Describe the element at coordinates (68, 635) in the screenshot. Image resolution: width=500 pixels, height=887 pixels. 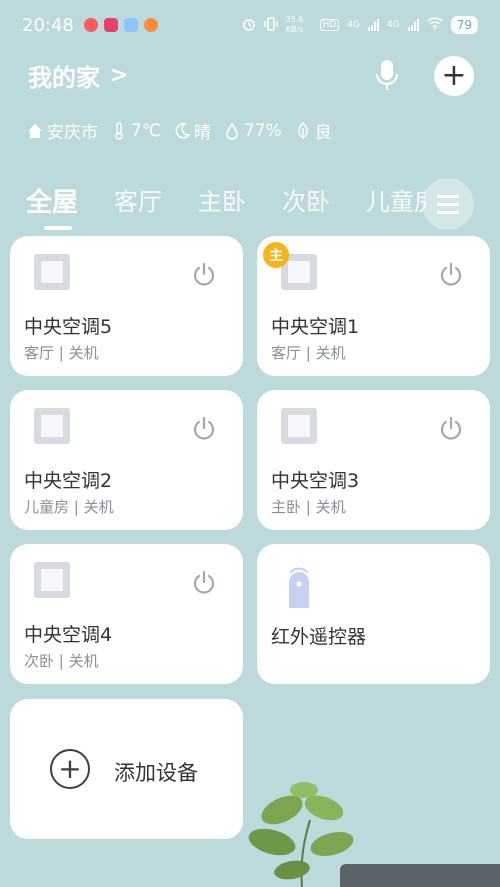
I see `device-name: 中央空调4` at that location.